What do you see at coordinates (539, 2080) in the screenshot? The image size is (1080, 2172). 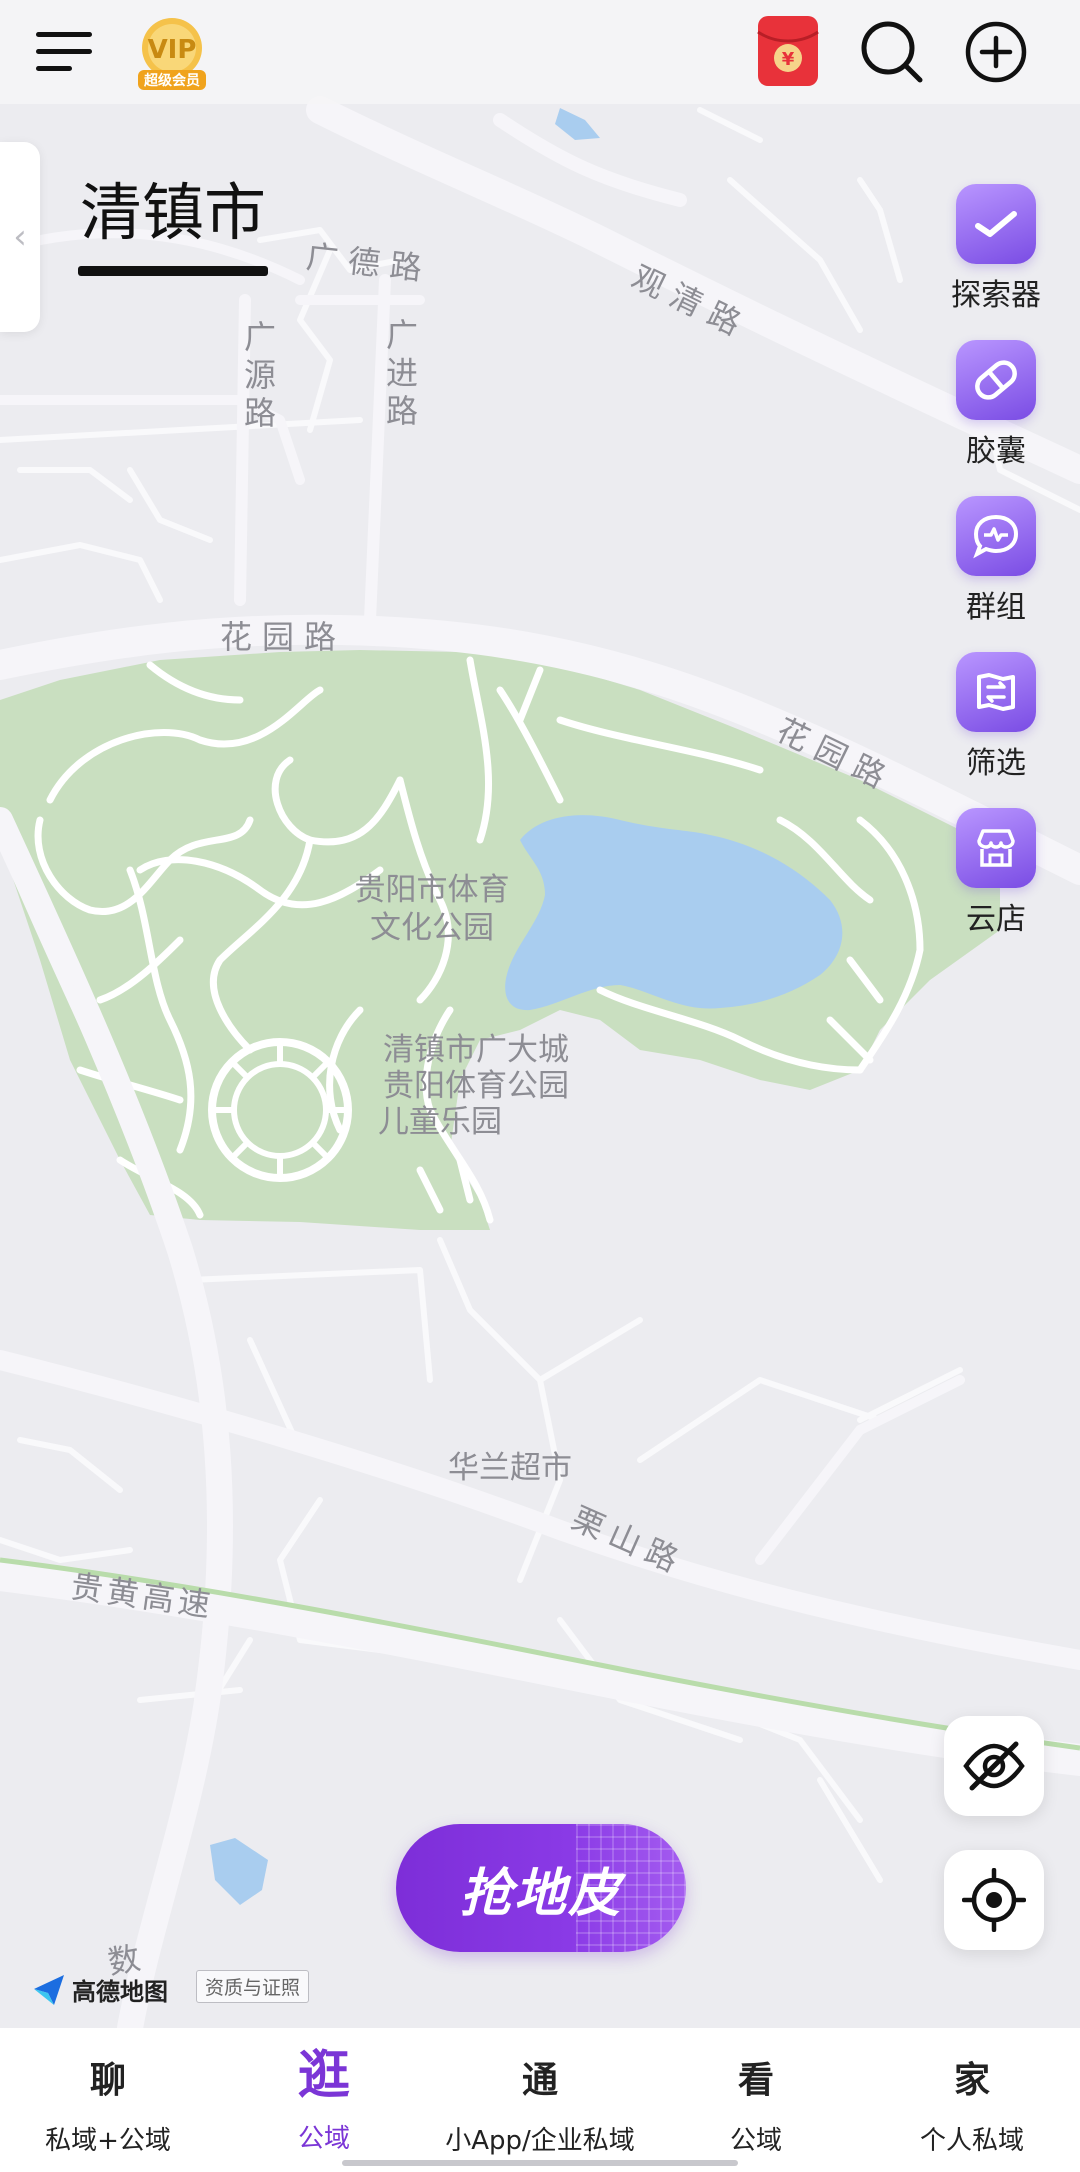 I see `nav-tab-connect-title: 通` at bounding box center [539, 2080].